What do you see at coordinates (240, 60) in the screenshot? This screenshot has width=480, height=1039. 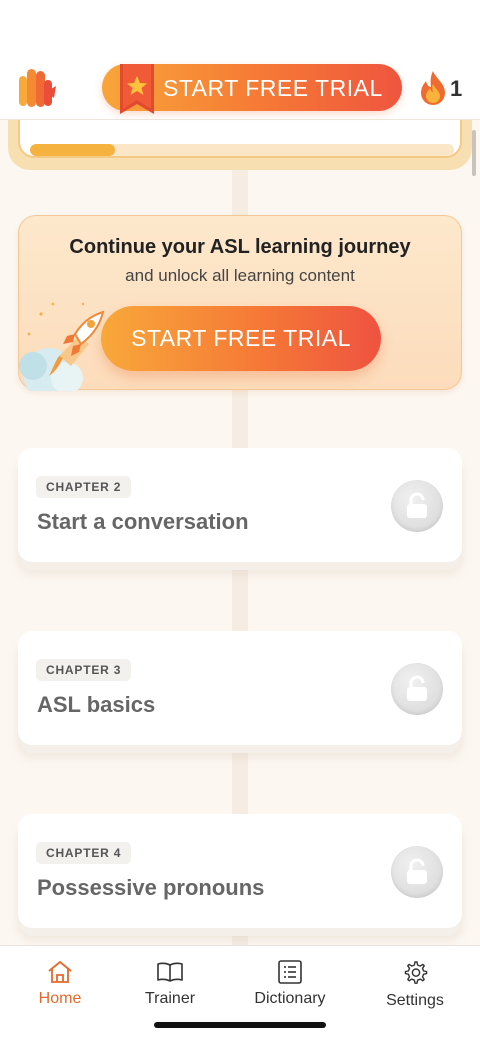 I see `top-bar: START FREE TRIAL 1` at bounding box center [240, 60].